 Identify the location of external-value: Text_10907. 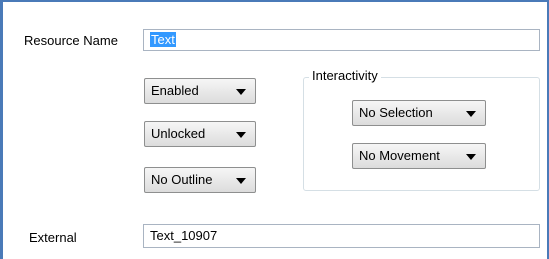
(184, 235).